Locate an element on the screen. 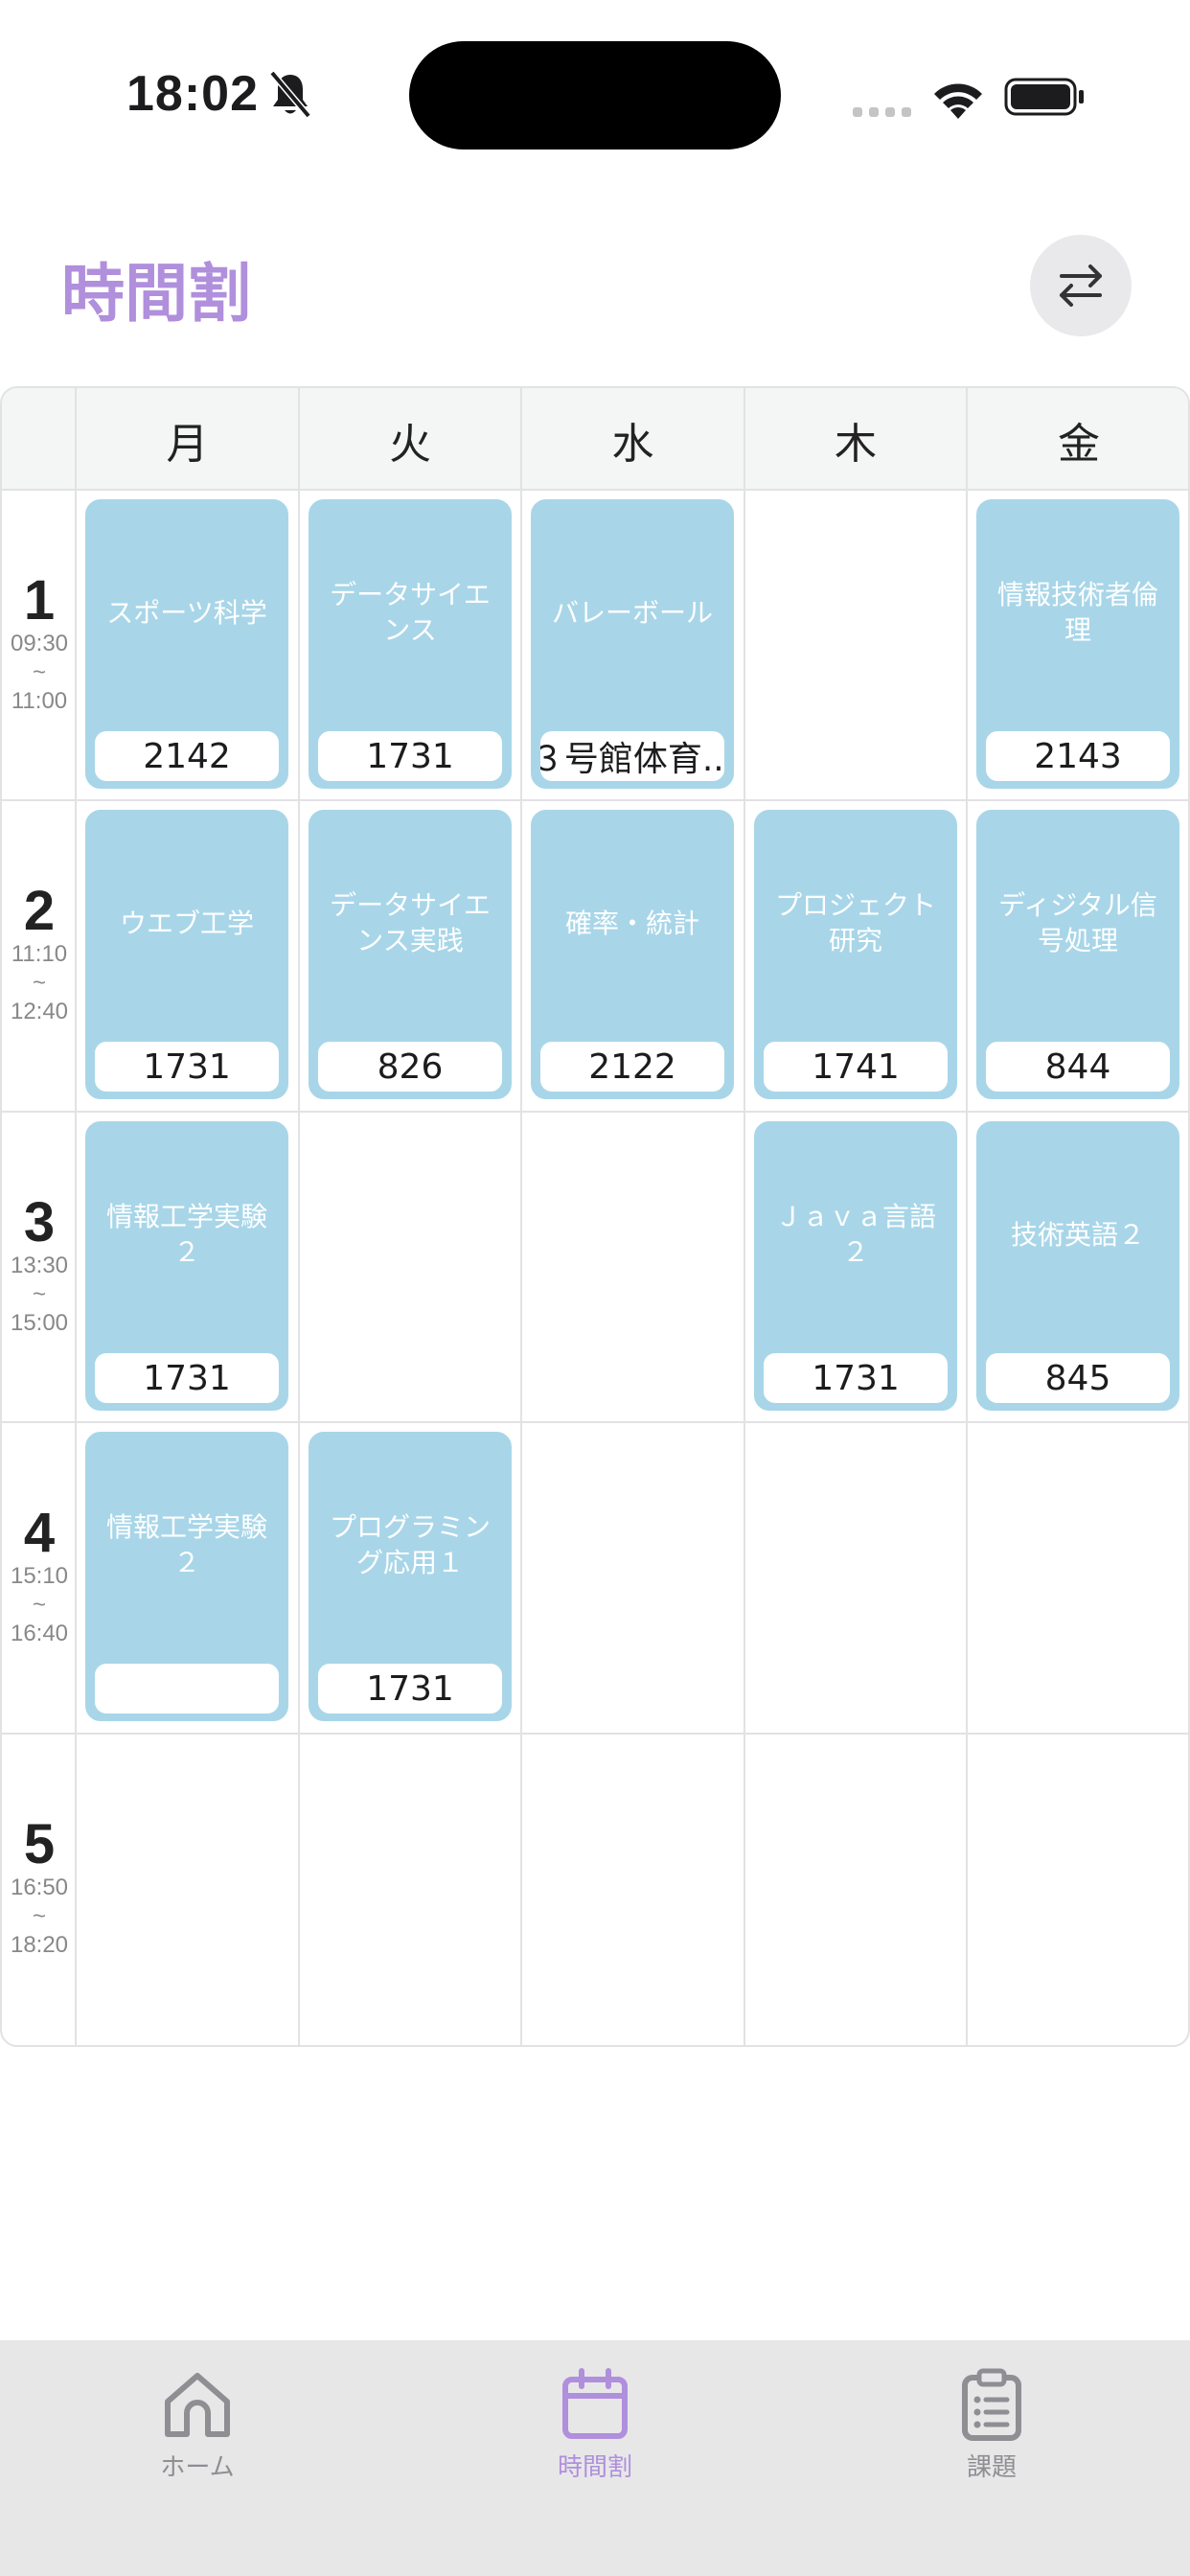 The height and width of the screenshot is (2576, 1190). course-card: 情報工学実験２ 1731 is located at coordinates (187, 1266).